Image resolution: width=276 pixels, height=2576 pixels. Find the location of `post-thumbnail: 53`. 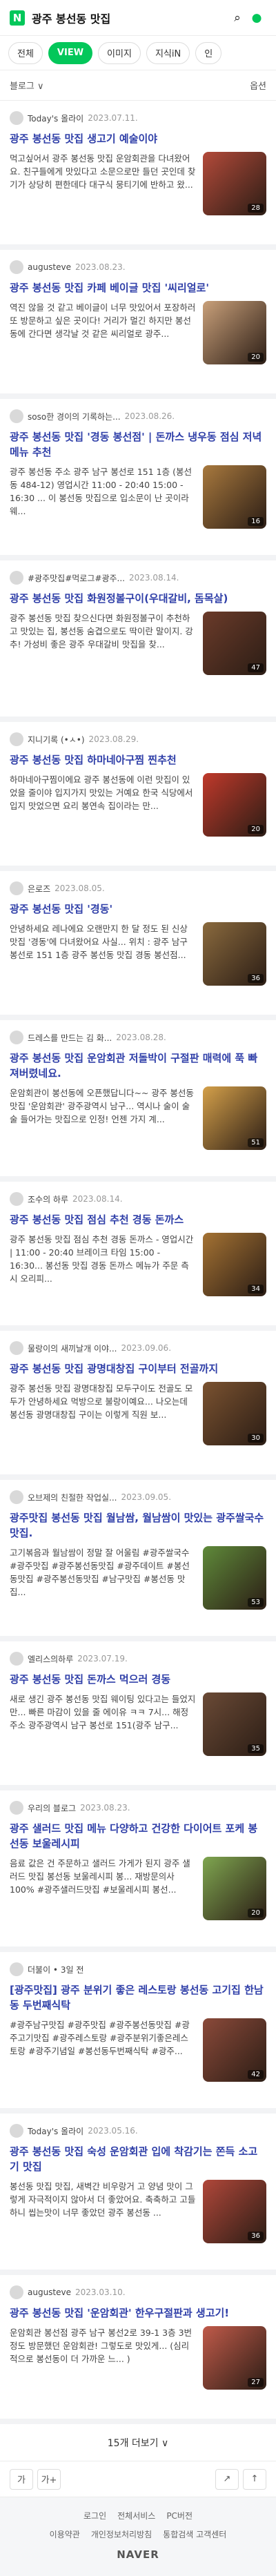

post-thumbnail: 53 is located at coordinates (234, 1578).